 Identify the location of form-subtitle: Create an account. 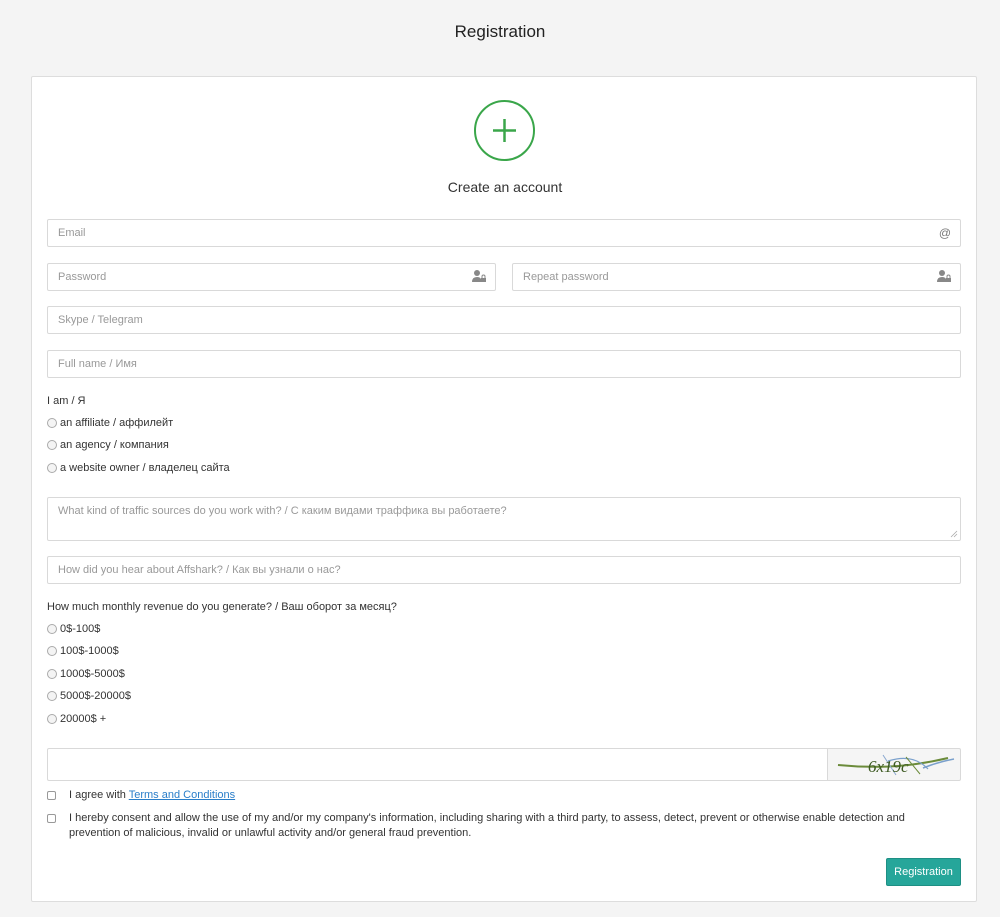
(505, 187).